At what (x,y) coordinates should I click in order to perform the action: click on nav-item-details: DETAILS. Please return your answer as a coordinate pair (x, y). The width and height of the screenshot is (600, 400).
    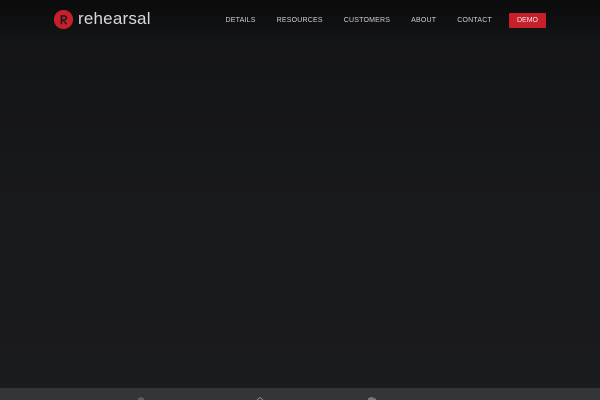
    Looking at the image, I should click on (241, 21).